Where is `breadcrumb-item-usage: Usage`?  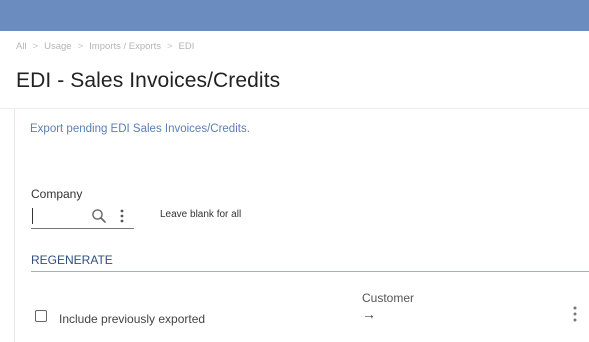 breadcrumb-item-usage: Usage is located at coordinates (57, 46).